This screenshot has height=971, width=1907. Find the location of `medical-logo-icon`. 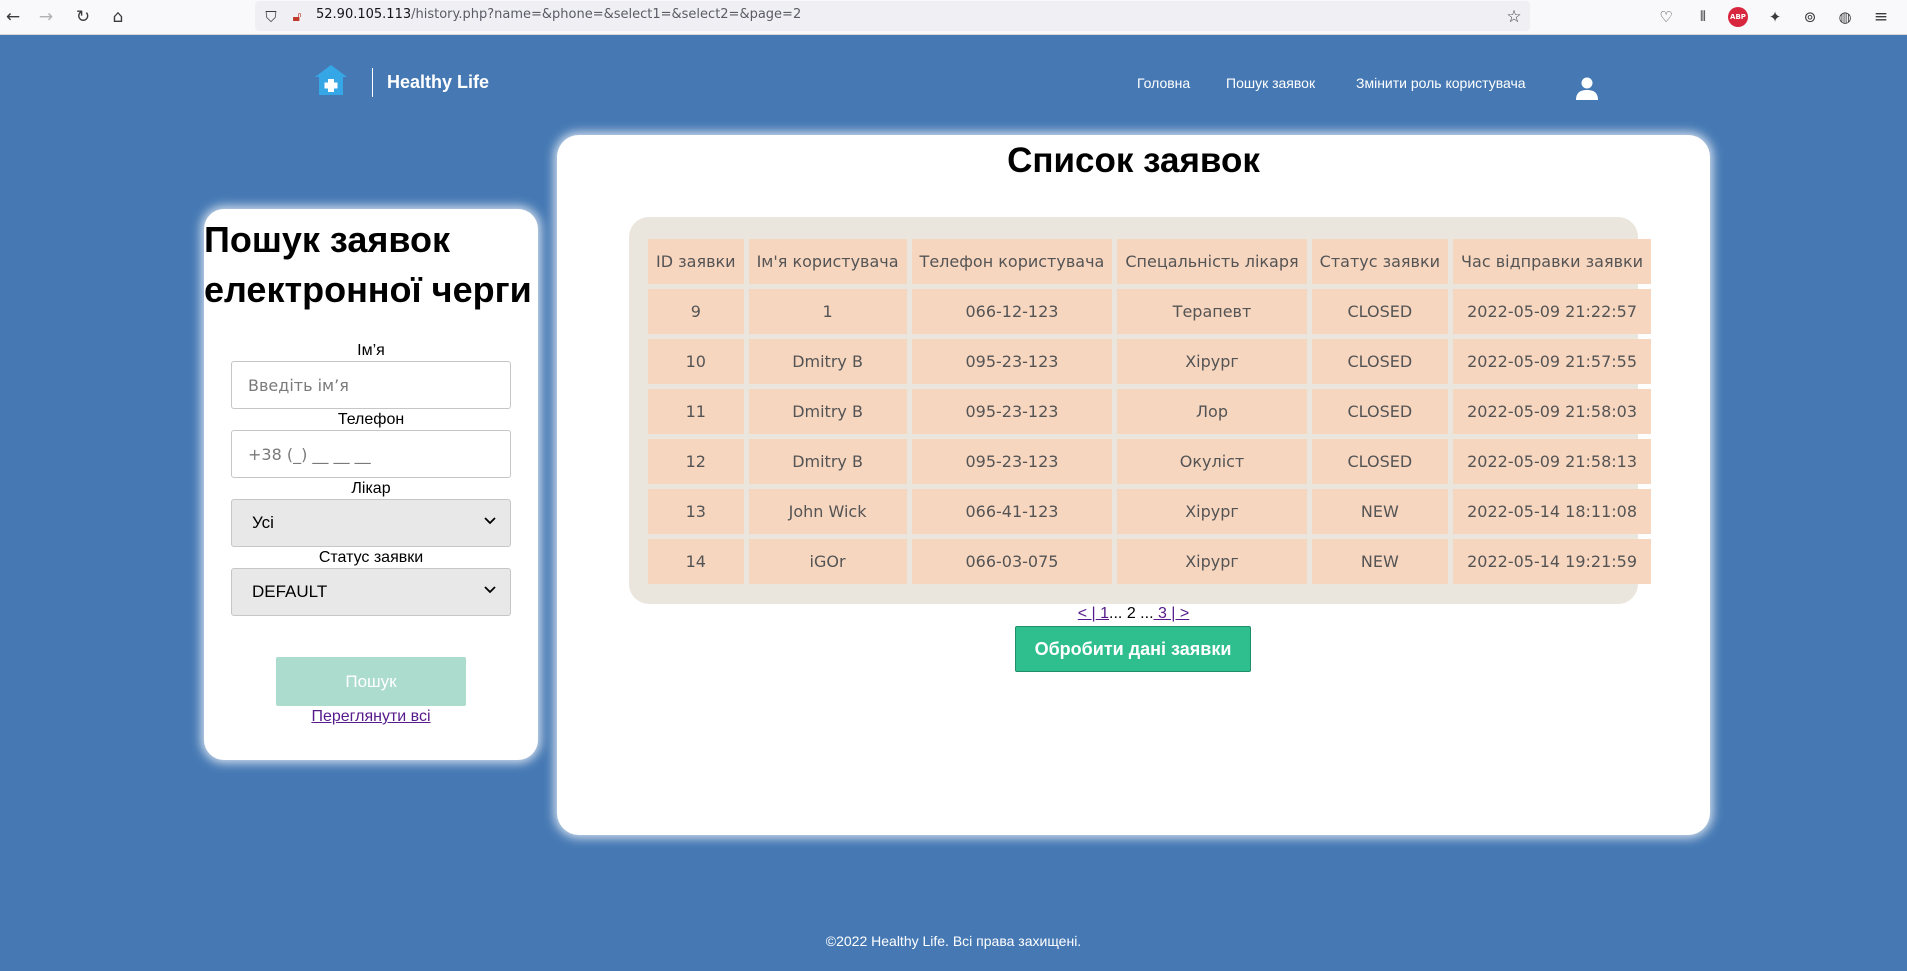

medical-logo-icon is located at coordinates (331, 80).